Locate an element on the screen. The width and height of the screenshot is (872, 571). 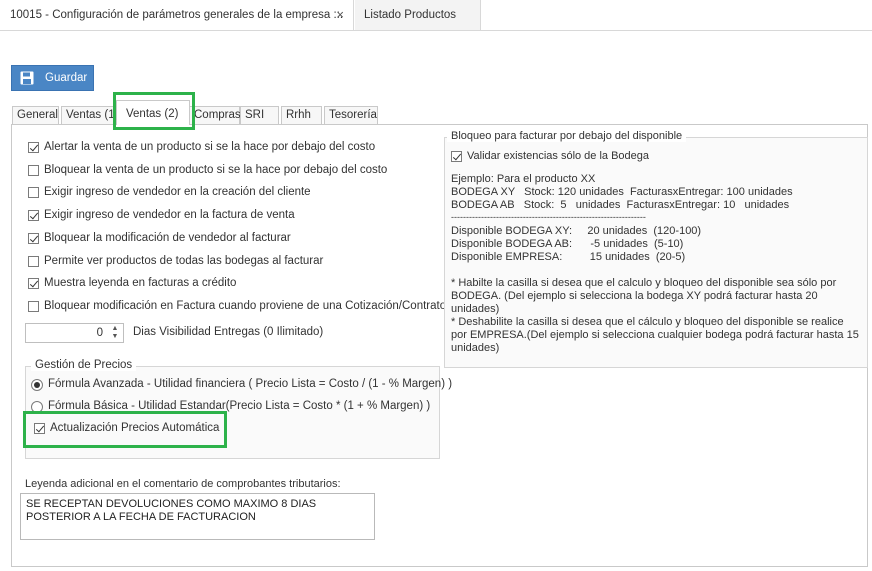
radio-formula-avanzada is located at coordinates (37, 385).